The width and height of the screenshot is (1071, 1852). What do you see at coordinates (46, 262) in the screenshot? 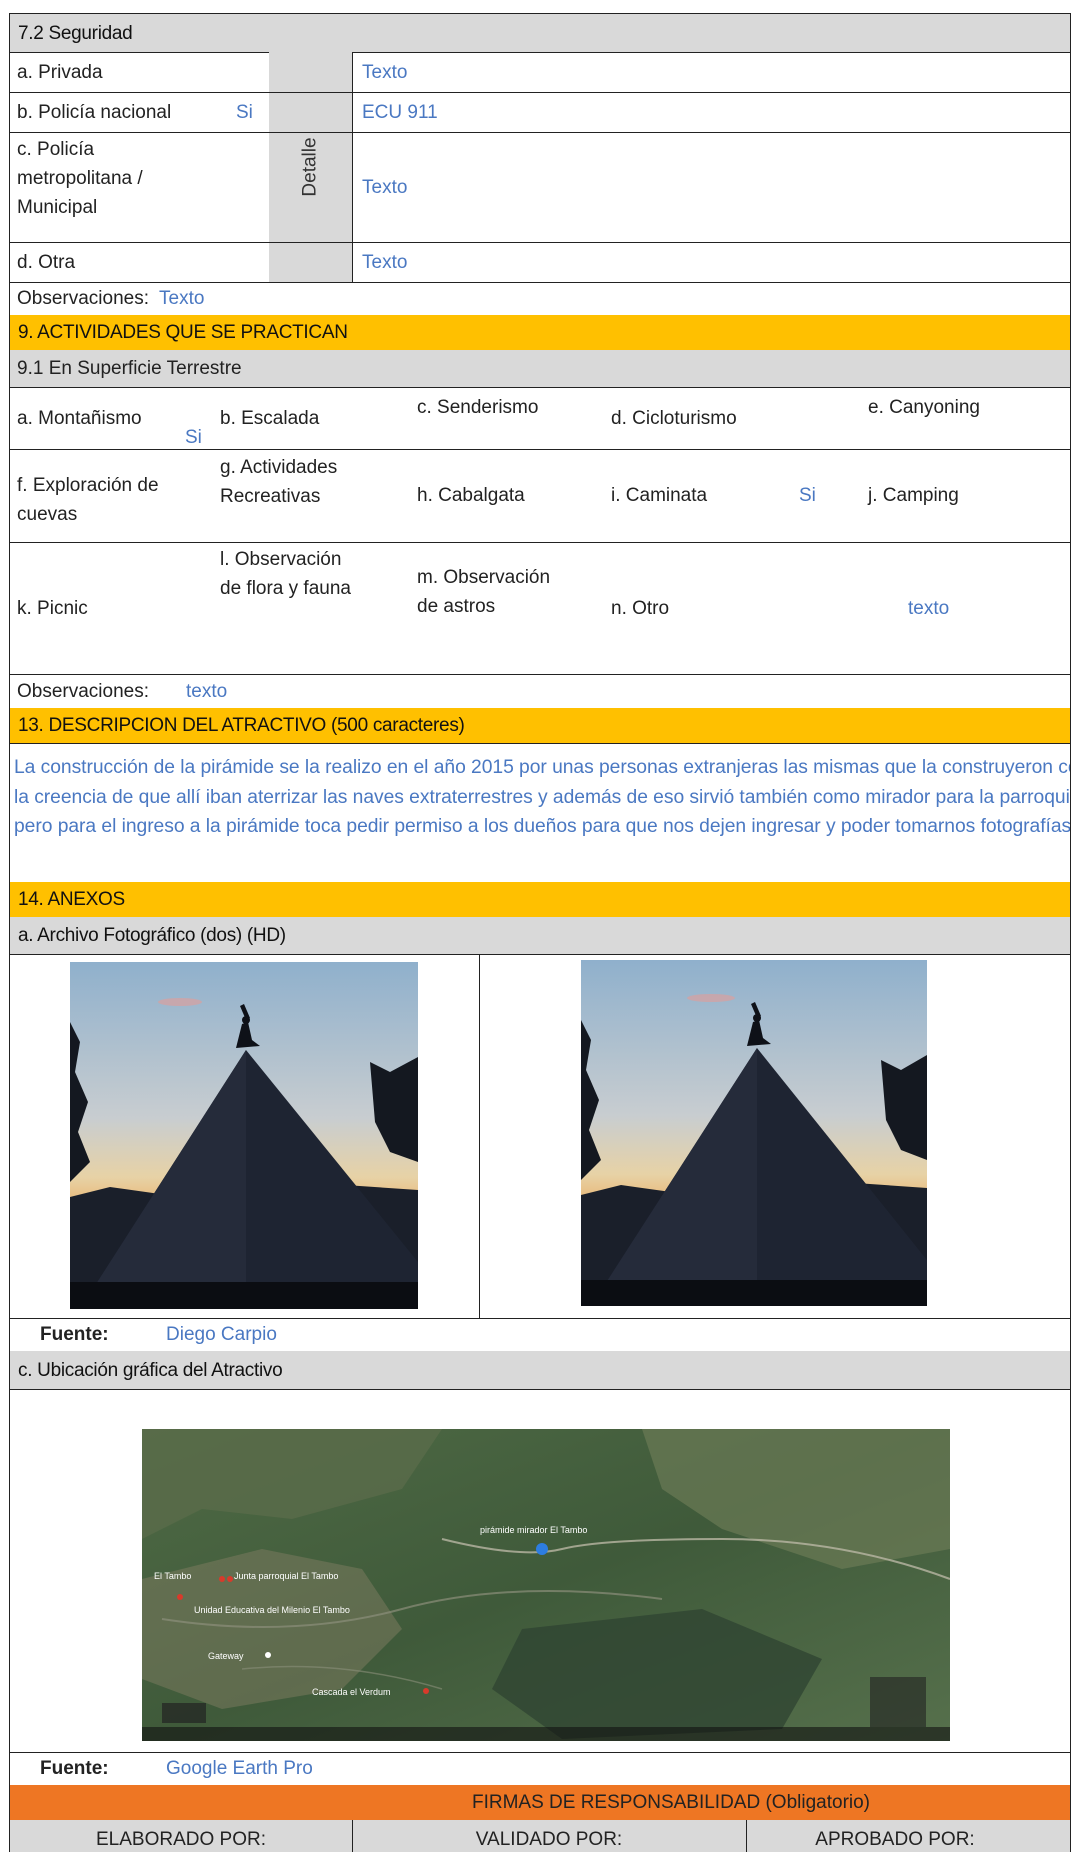
I see `seguridad-label-otra: d. Otra` at bounding box center [46, 262].